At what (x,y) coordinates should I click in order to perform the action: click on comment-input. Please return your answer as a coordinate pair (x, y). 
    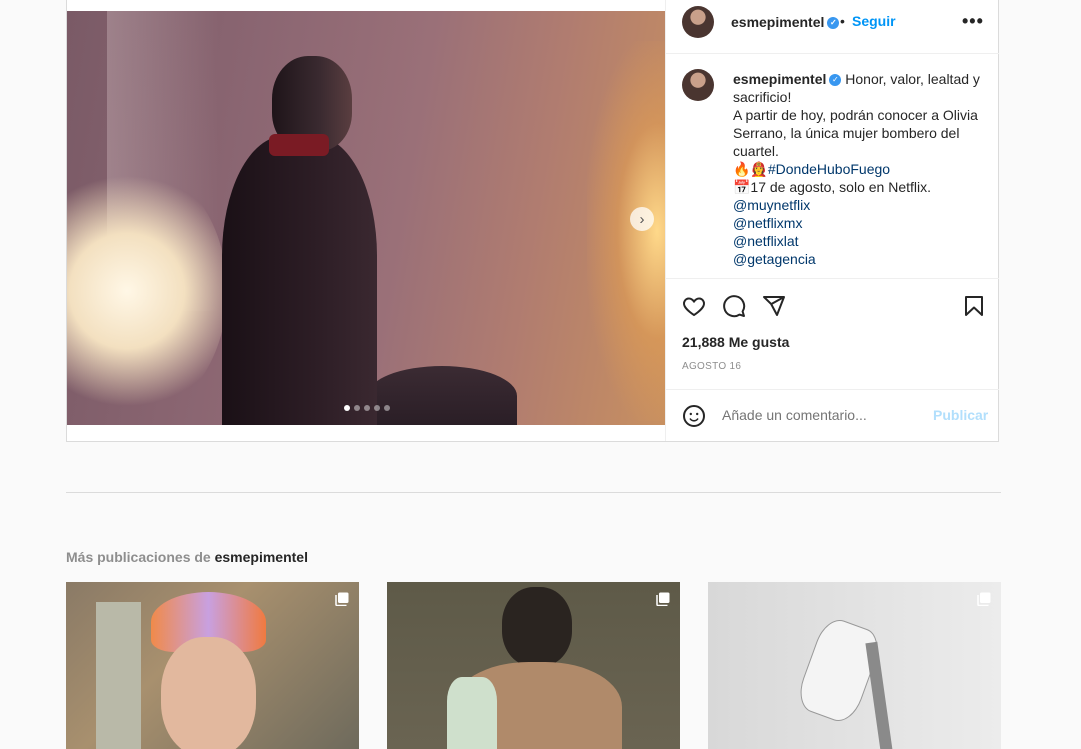
    Looking at the image, I should click on (817, 415).